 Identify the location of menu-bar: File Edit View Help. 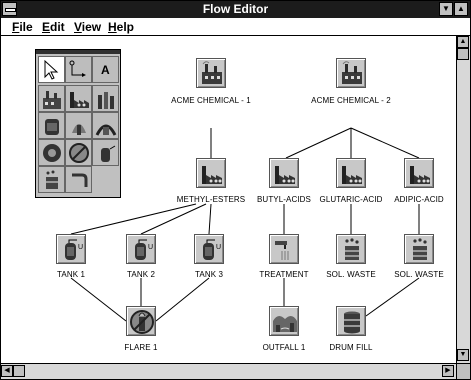
(235, 27).